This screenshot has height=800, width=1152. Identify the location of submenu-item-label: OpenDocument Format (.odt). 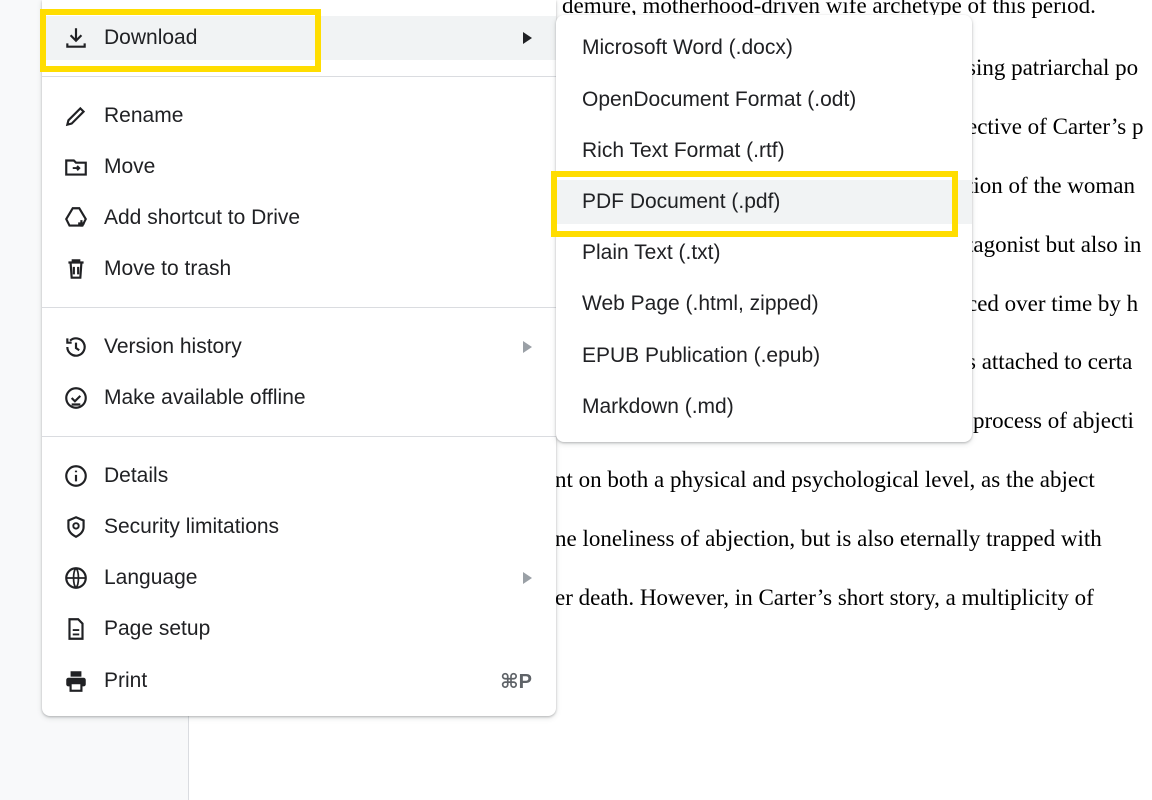
(719, 99).